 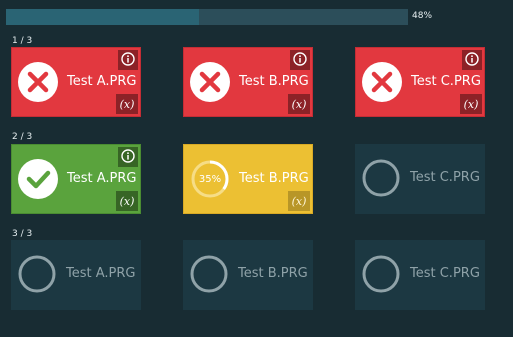 I want to click on overall-progress-label: 48%, so click(x=422, y=16).